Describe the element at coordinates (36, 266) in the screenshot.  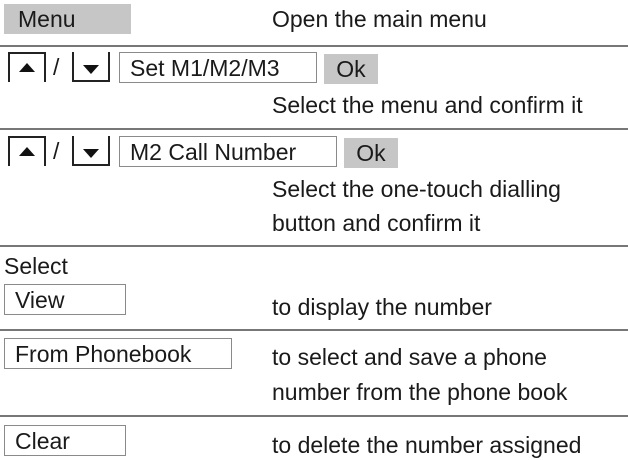
I see `select-heading: Select` at that location.